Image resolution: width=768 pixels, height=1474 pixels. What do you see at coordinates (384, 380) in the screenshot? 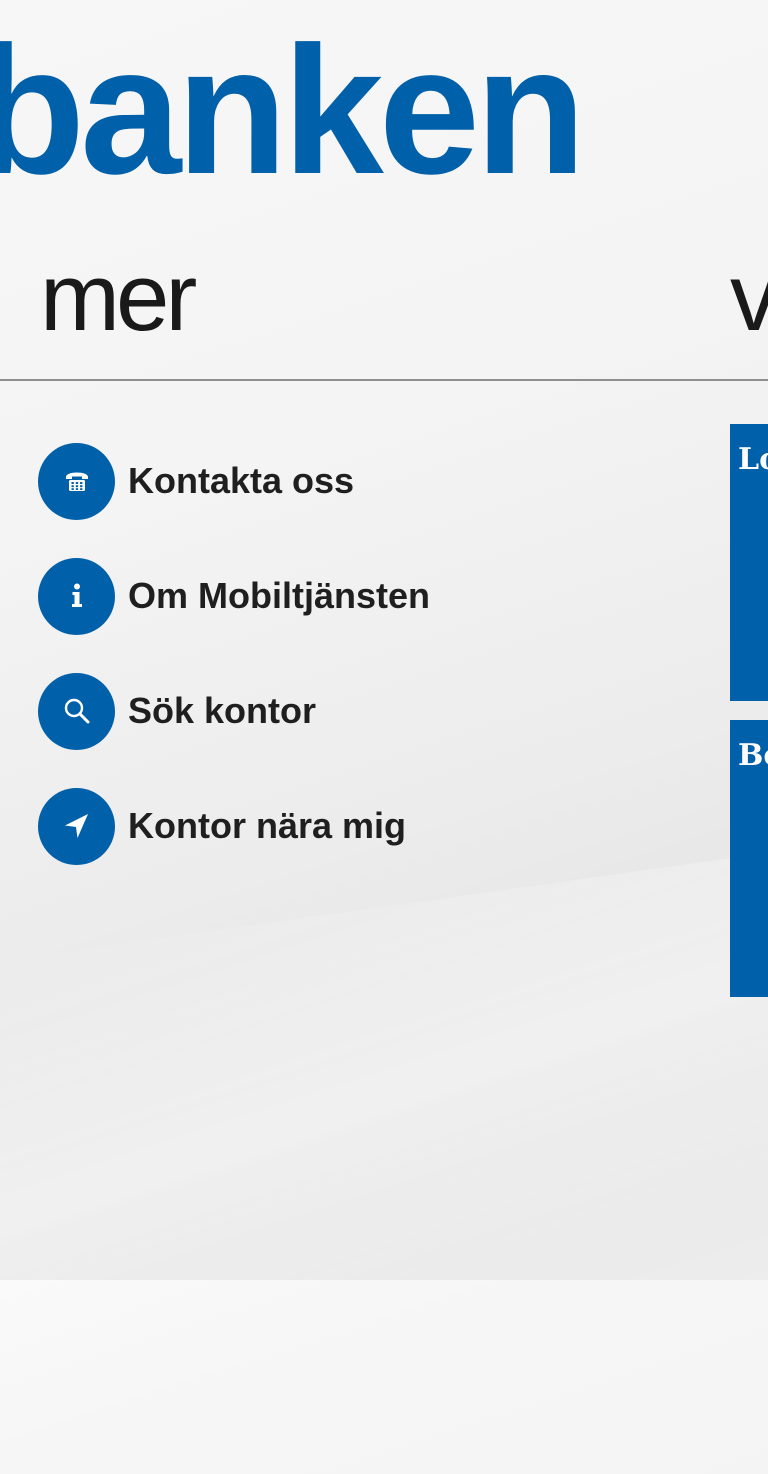
I see `header-divider` at bounding box center [384, 380].